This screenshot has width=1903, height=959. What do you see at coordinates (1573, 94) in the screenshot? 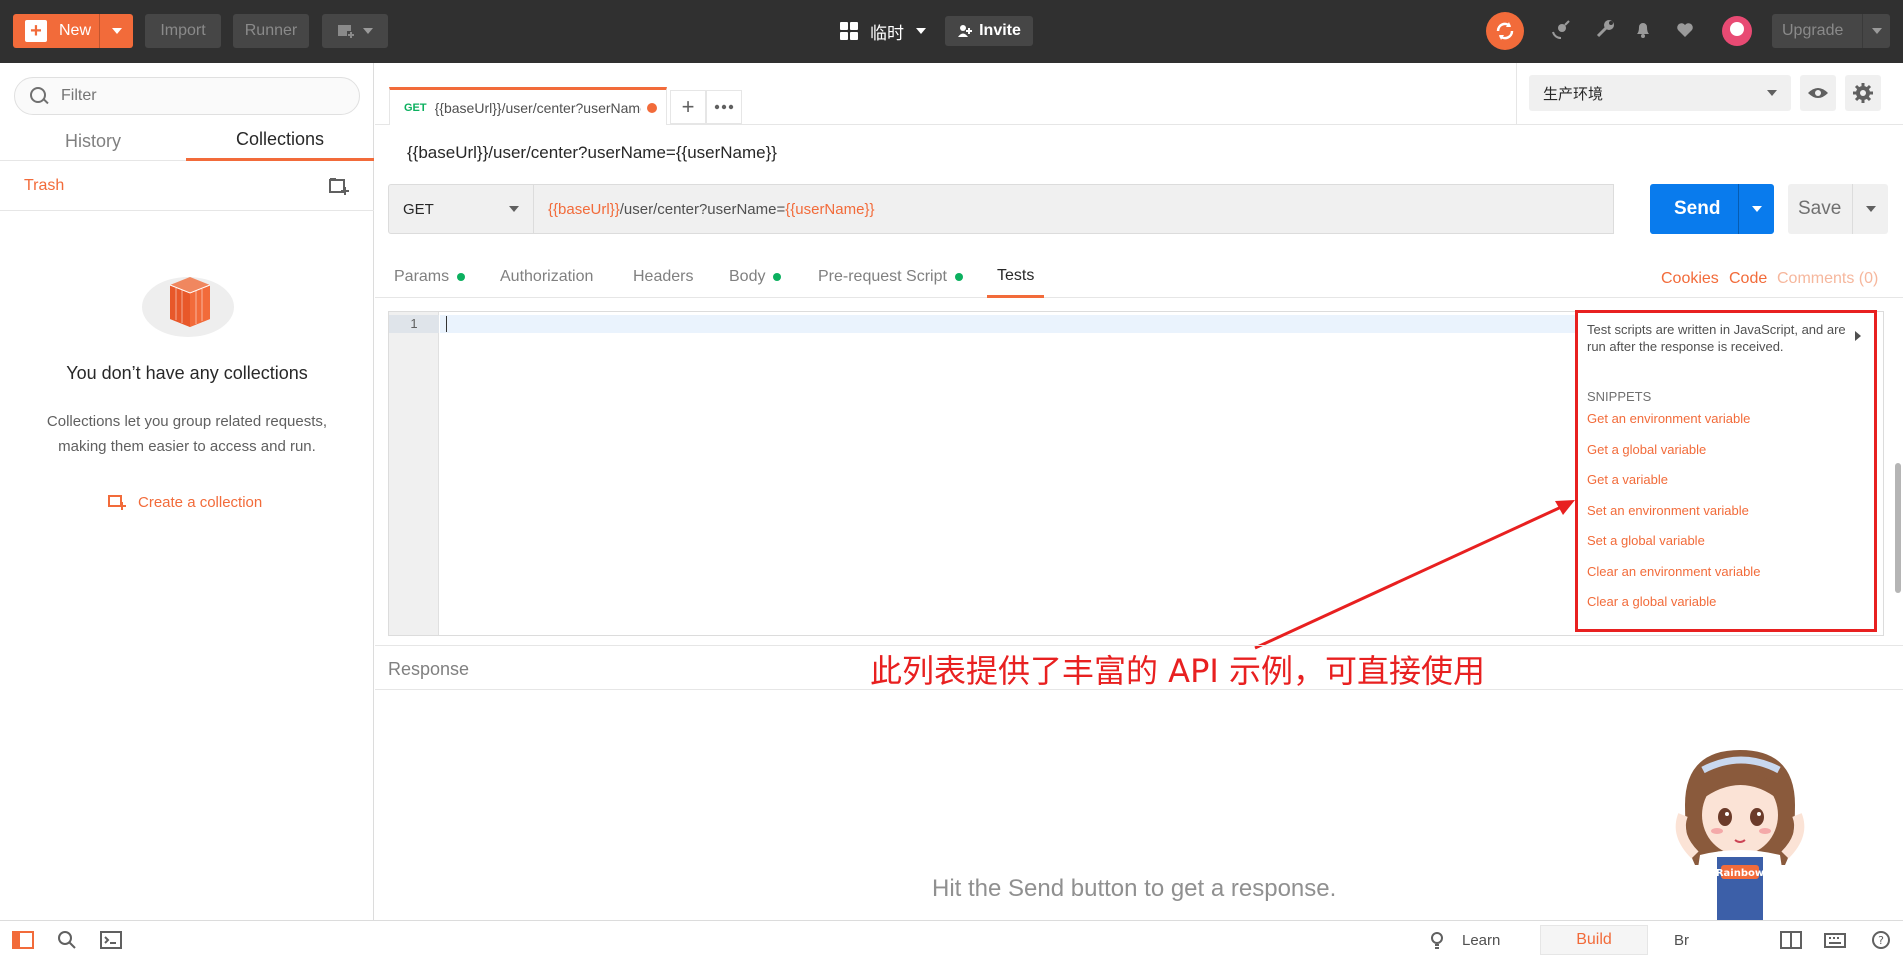
I see `environment-selected: 生产环境` at bounding box center [1573, 94].